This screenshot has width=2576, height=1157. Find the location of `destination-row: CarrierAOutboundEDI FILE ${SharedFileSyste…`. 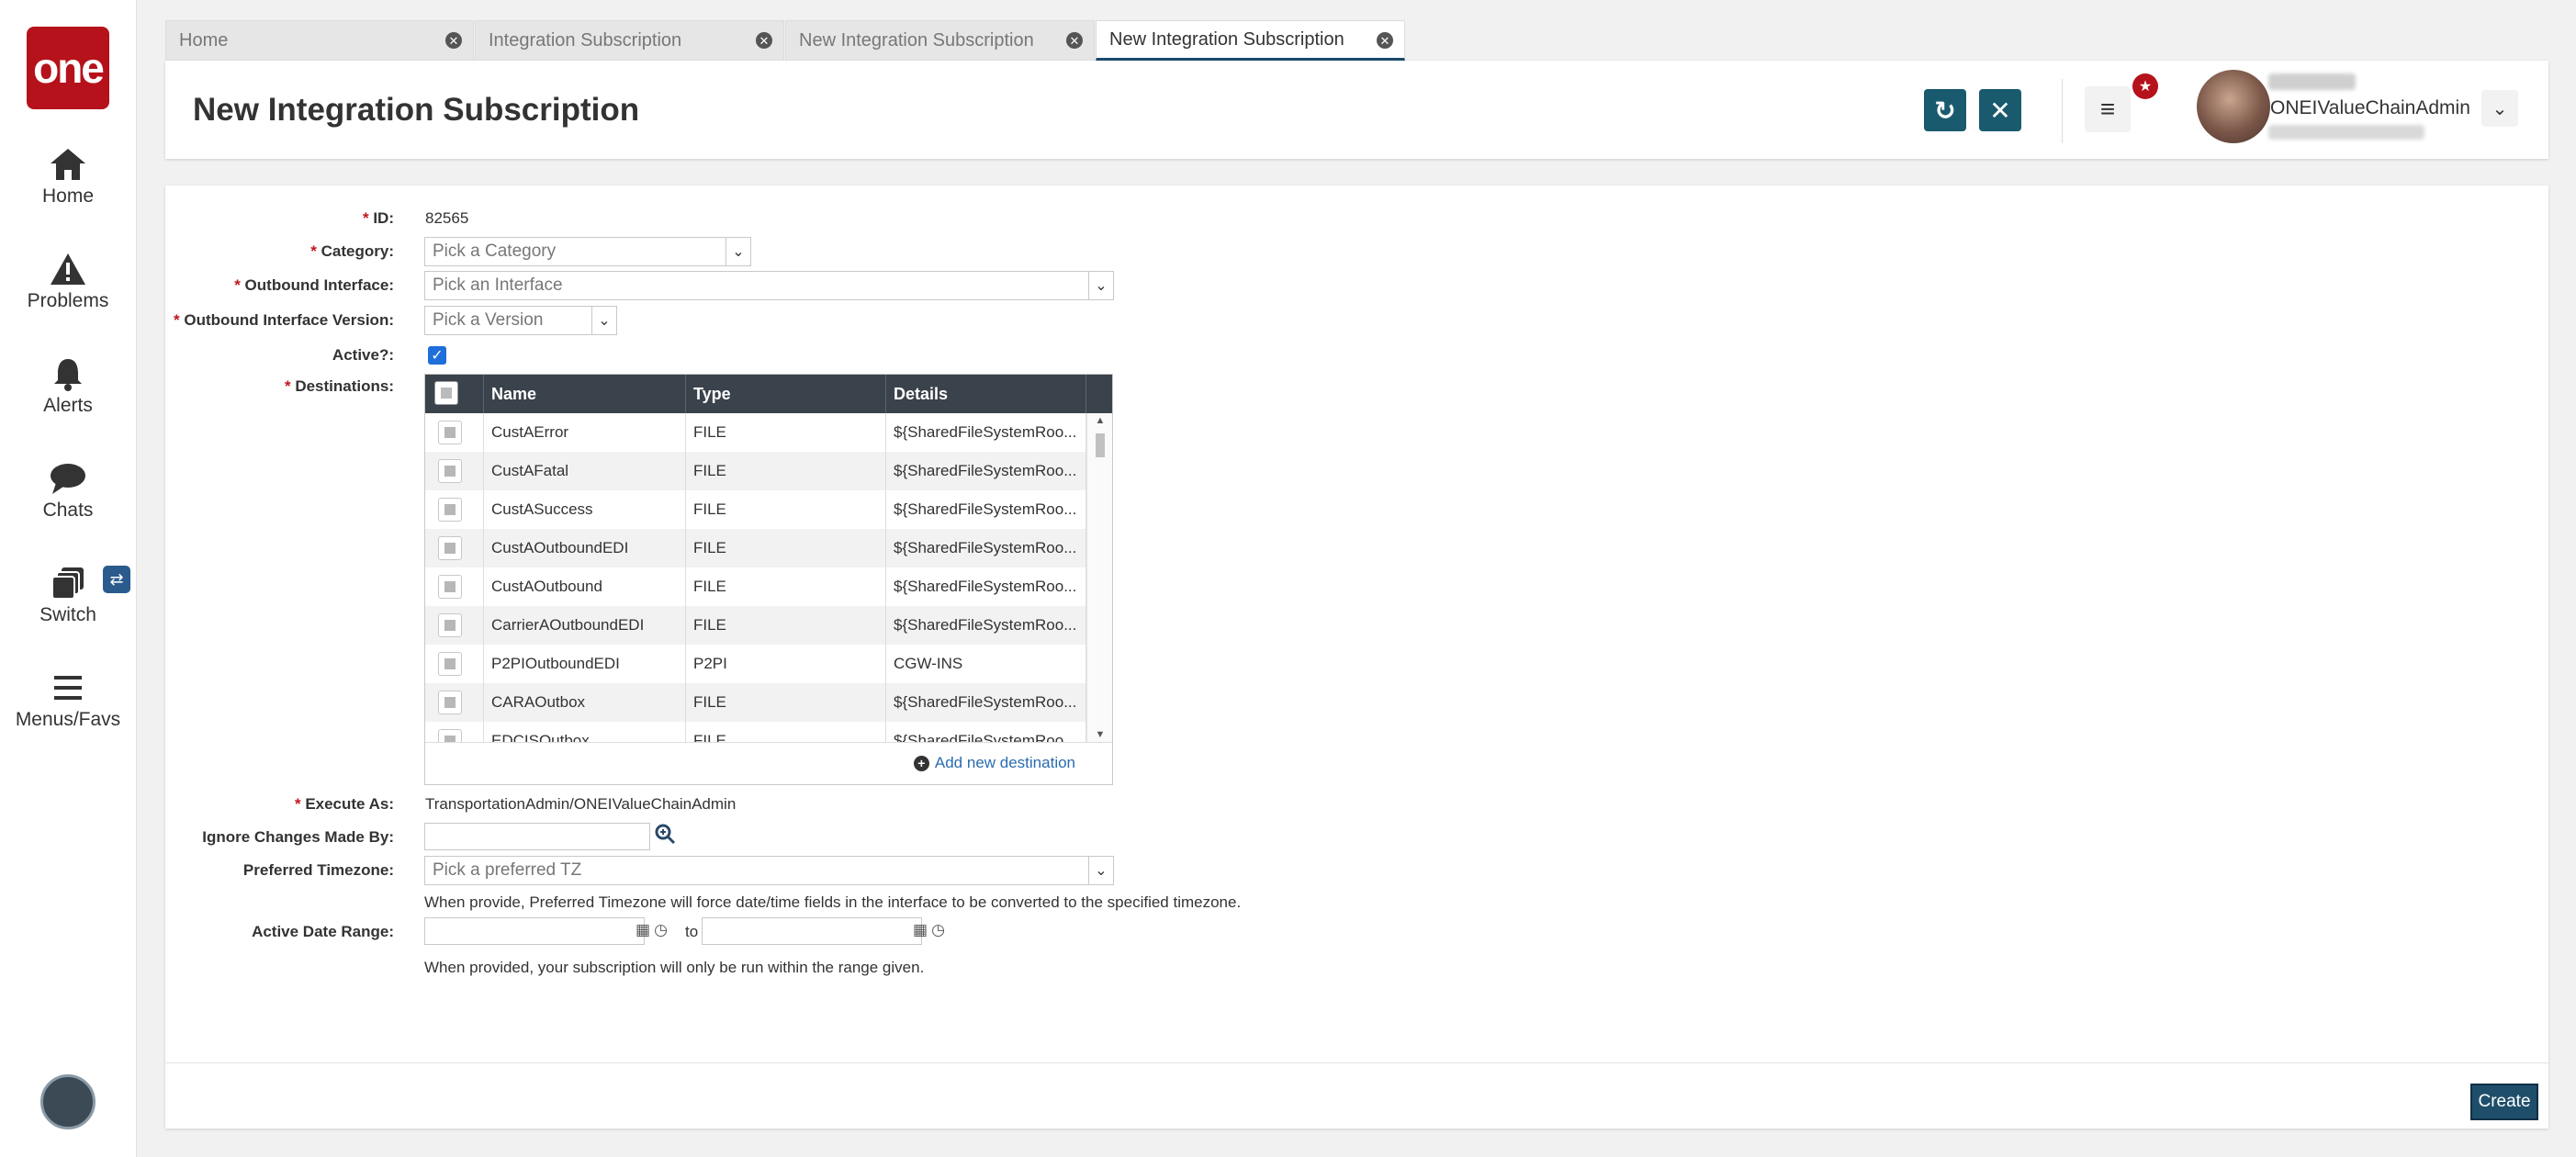

destination-row: CarrierAOutboundEDI FILE ${SharedFileSyste… is located at coordinates (755, 625).